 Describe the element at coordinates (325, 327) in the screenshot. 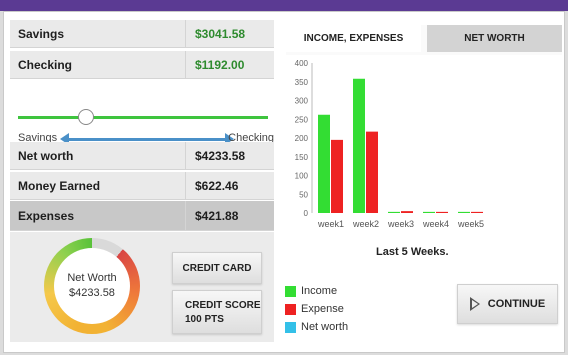

I see `legend-label-net-worth: Net worth` at that location.